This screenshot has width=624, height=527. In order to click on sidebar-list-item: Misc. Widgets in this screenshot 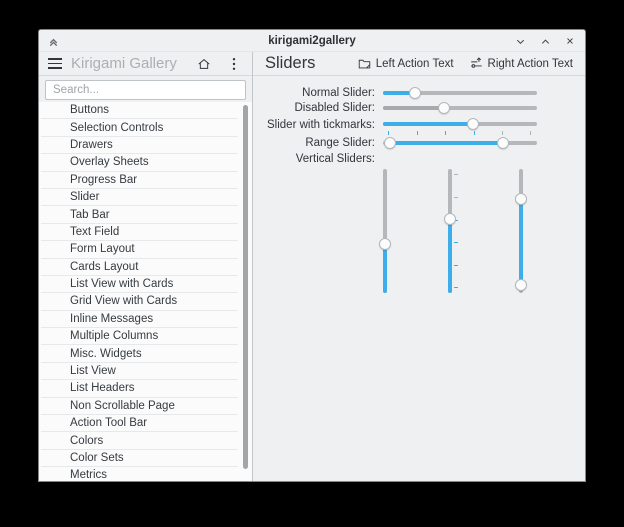, I will do `click(139, 354)`.